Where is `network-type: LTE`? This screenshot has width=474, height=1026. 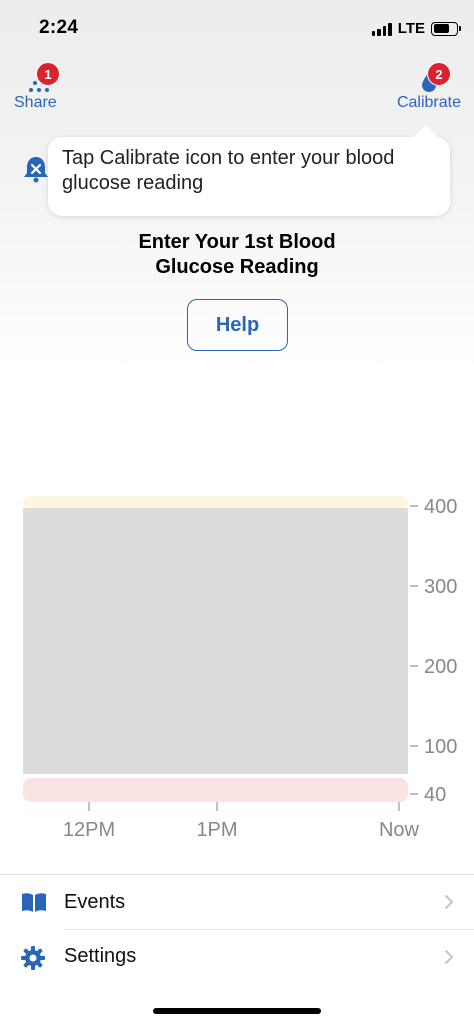
network-type: LTE is located at coordinates (411, 28).